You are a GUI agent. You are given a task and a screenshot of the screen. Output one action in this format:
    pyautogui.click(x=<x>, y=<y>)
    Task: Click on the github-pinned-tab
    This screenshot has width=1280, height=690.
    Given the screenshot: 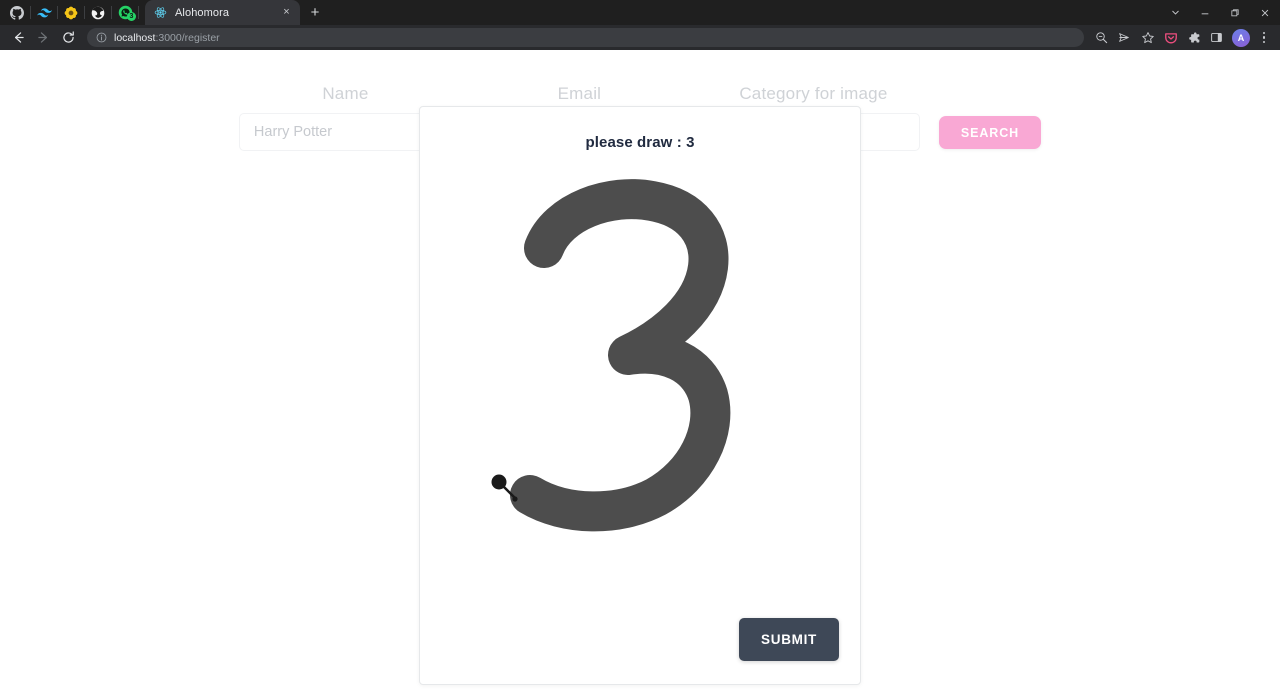 What is the action you would take?
    pyautogui.click(x=17, y=12)
    